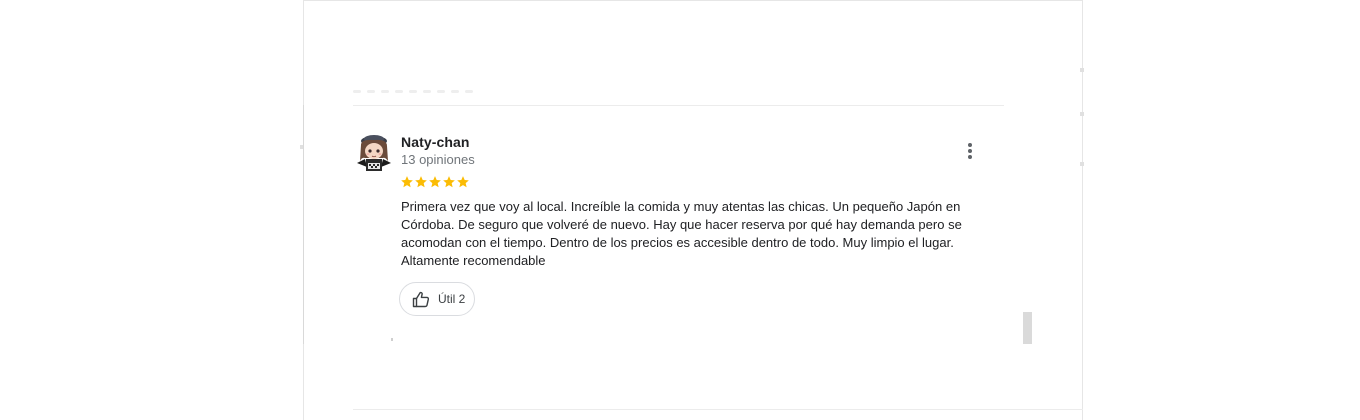 The height and width of the screenshot is (420, 1360). What do you see at coordinates (718, 409) in the screenshot?
I see `bottom-divider` at bounding box center [718, 409].